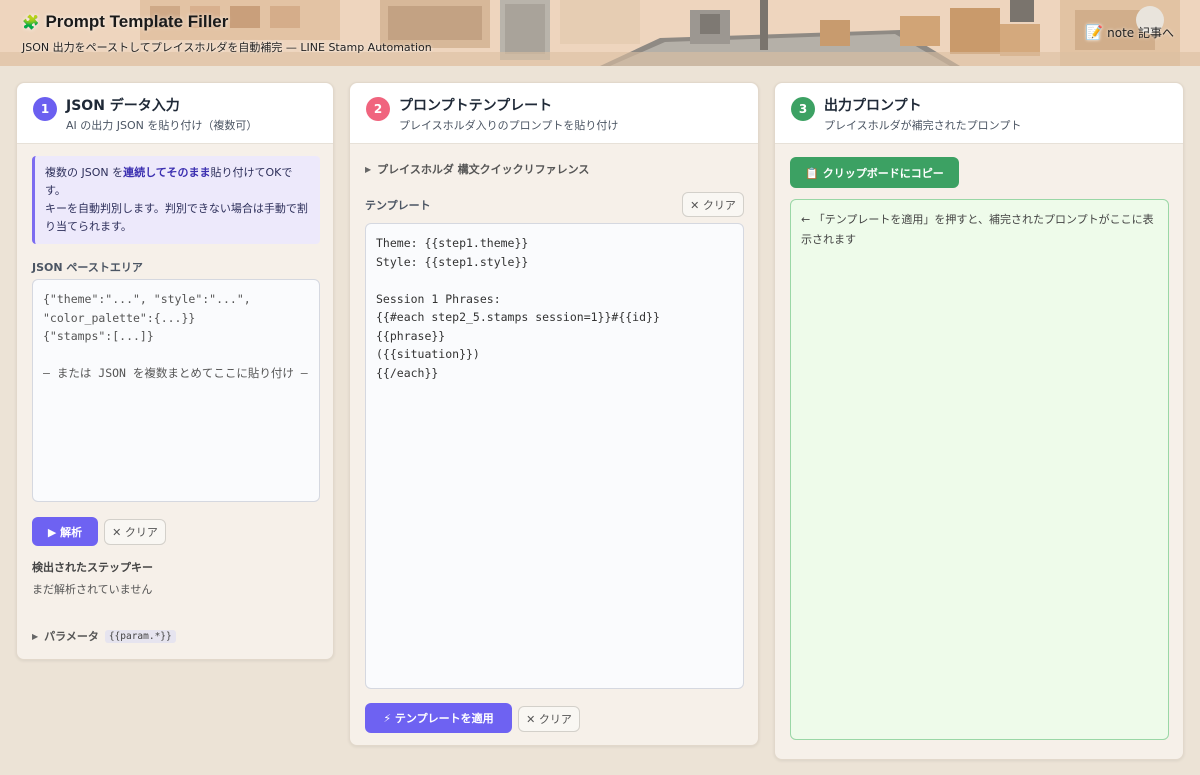 The width and height of the screenshot is (1200, 775). I want to click on factory-illustration, so click(600, 33).